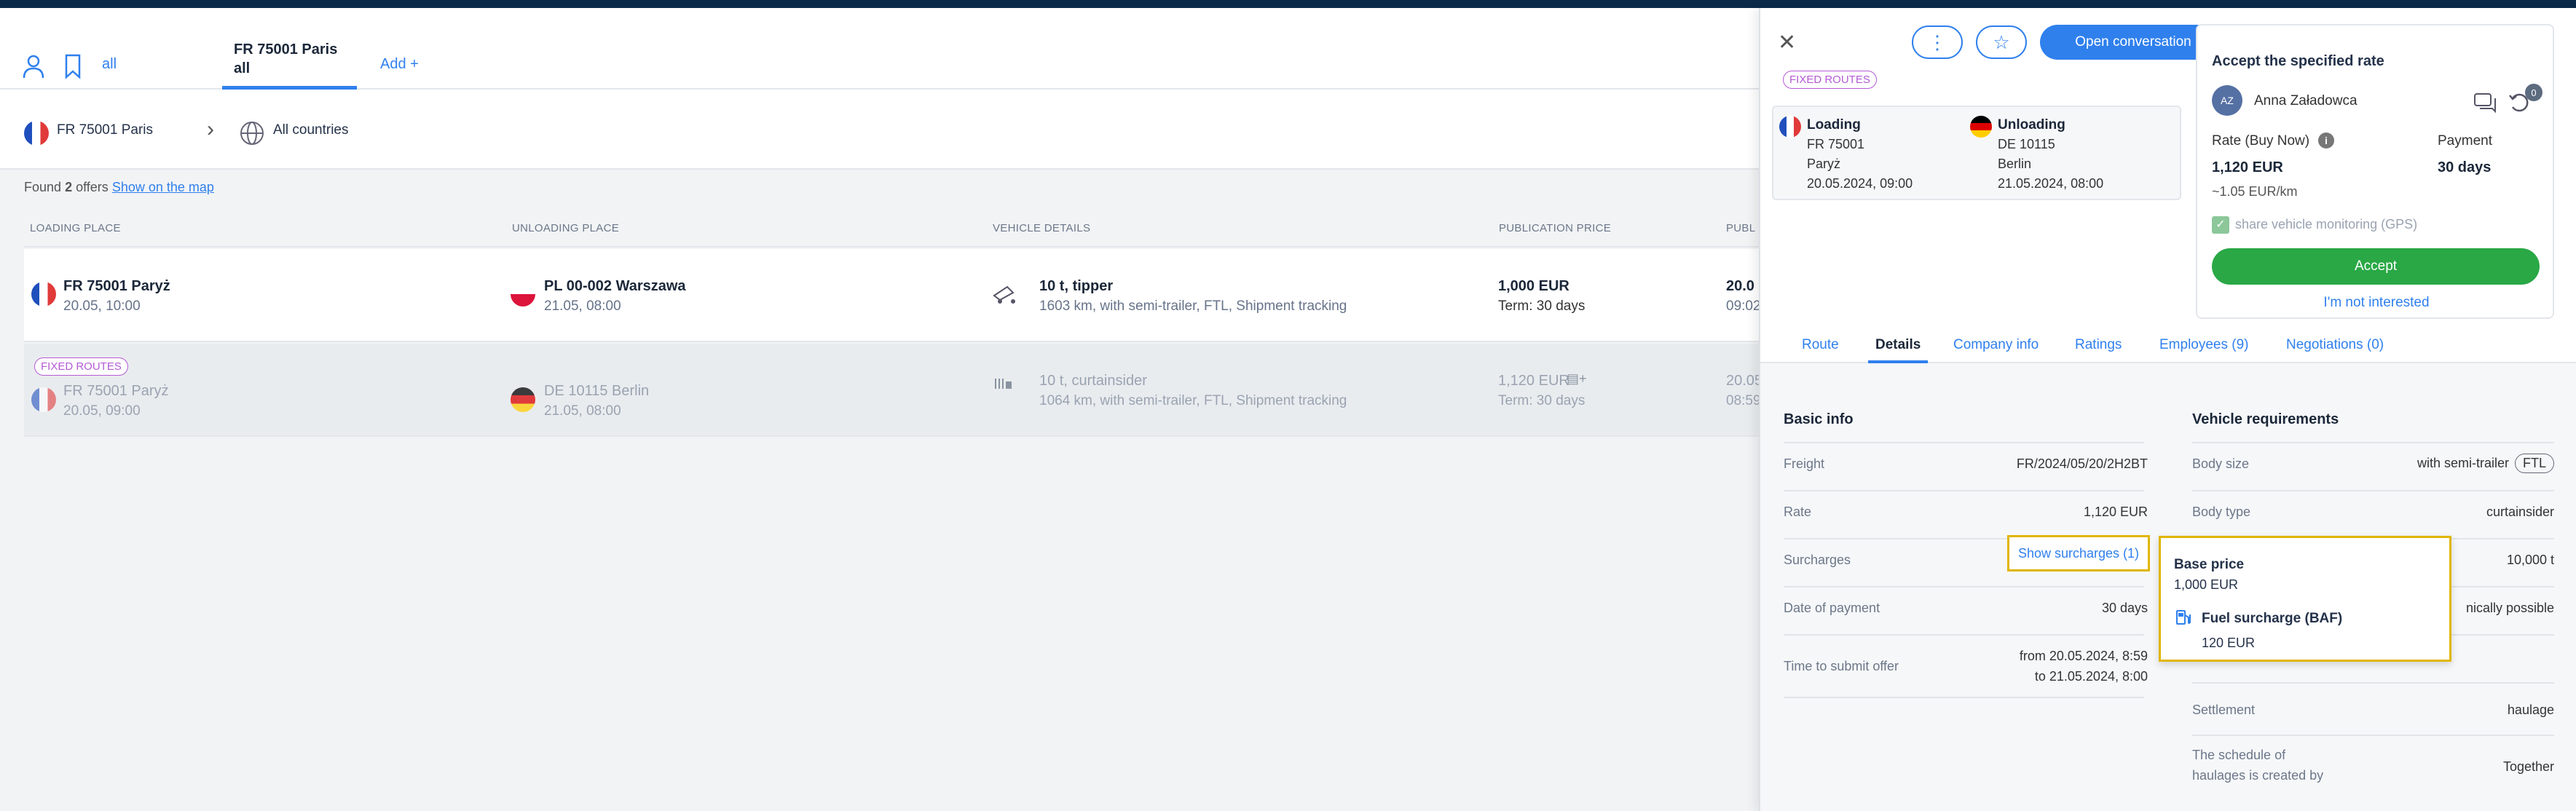 The width and height of the screenshot is (2576, 811). I want to click on loading-code: FR 75001, so click(1836, 144).